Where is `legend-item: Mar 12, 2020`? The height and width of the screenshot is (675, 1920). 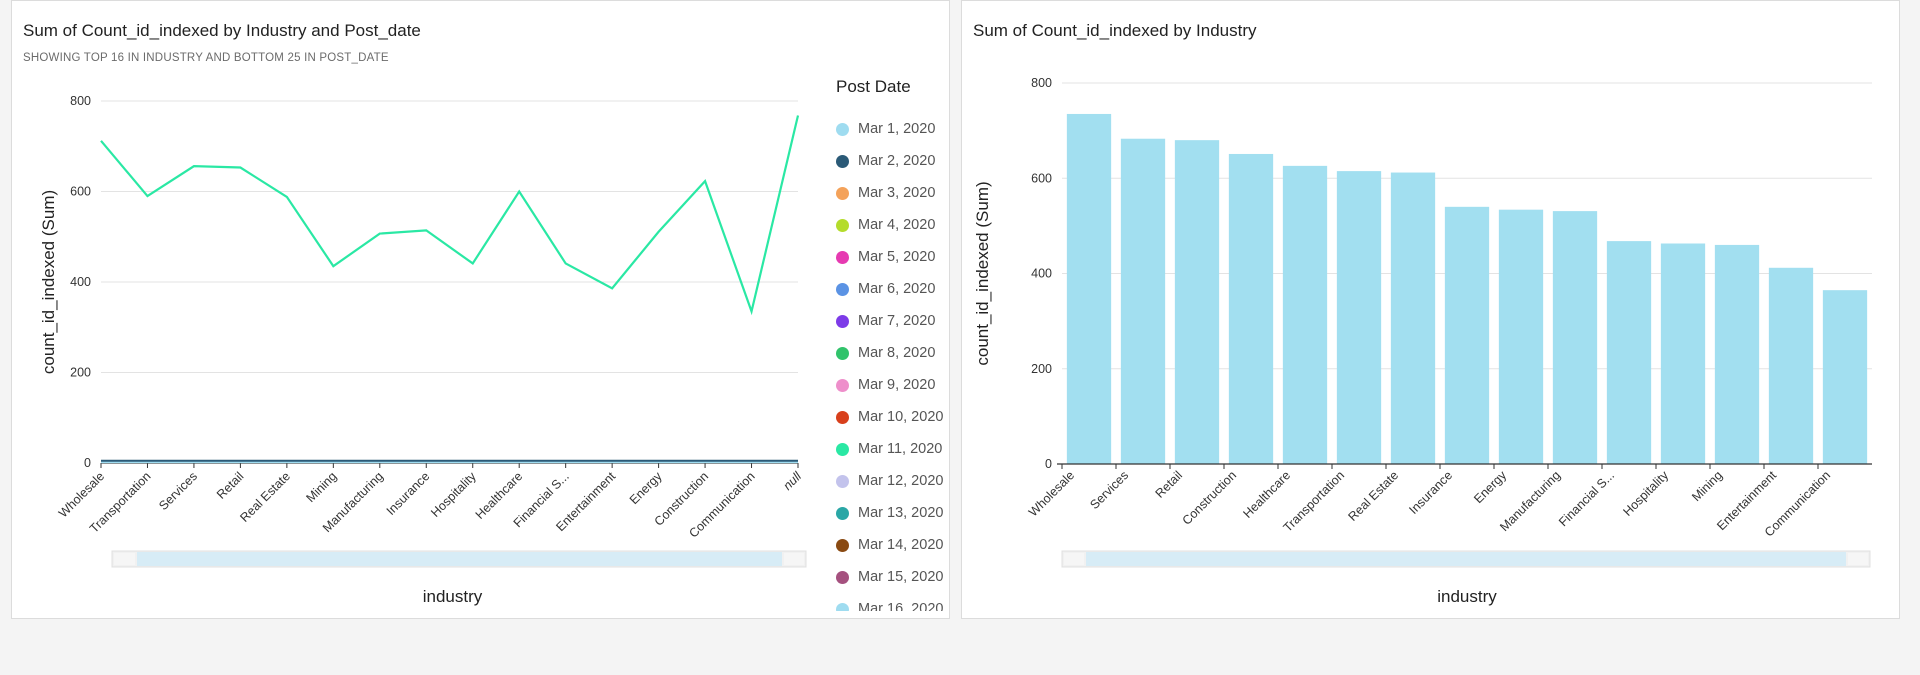 legend-item: Mar 12, 2020 is located at coordinates (887, 481).